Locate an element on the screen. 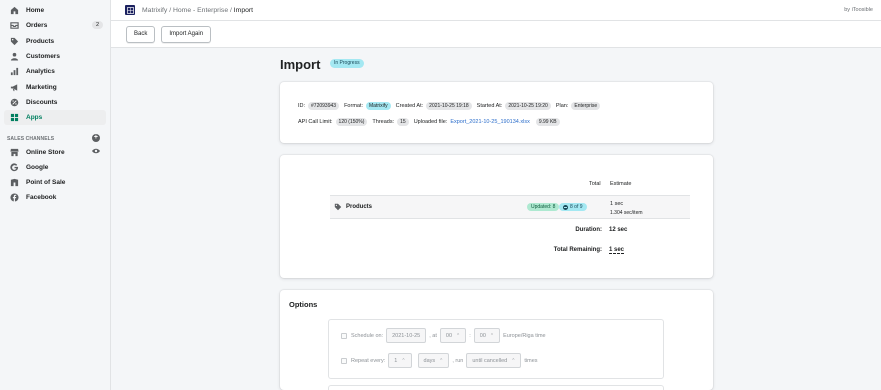 This screenshot has width=881, height=390. apps-icon is located at coordinates (14, 118).